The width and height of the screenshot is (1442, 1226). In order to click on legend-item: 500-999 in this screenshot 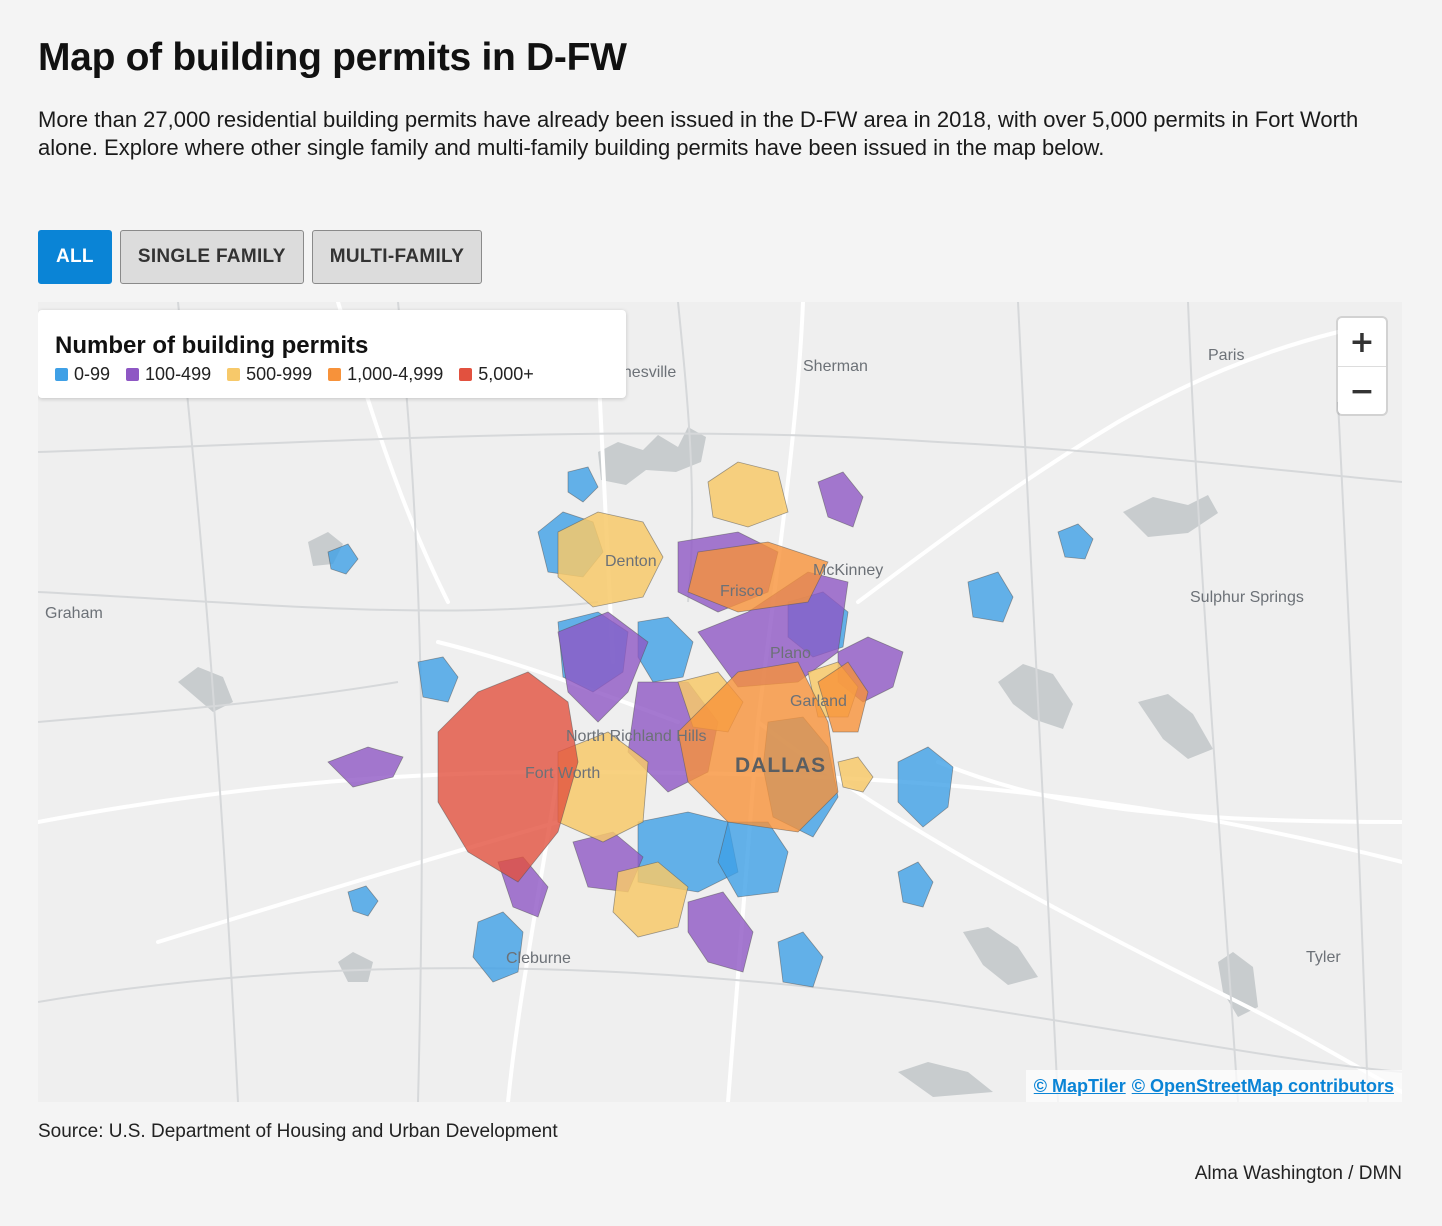, I will do `click(269, 374)`.